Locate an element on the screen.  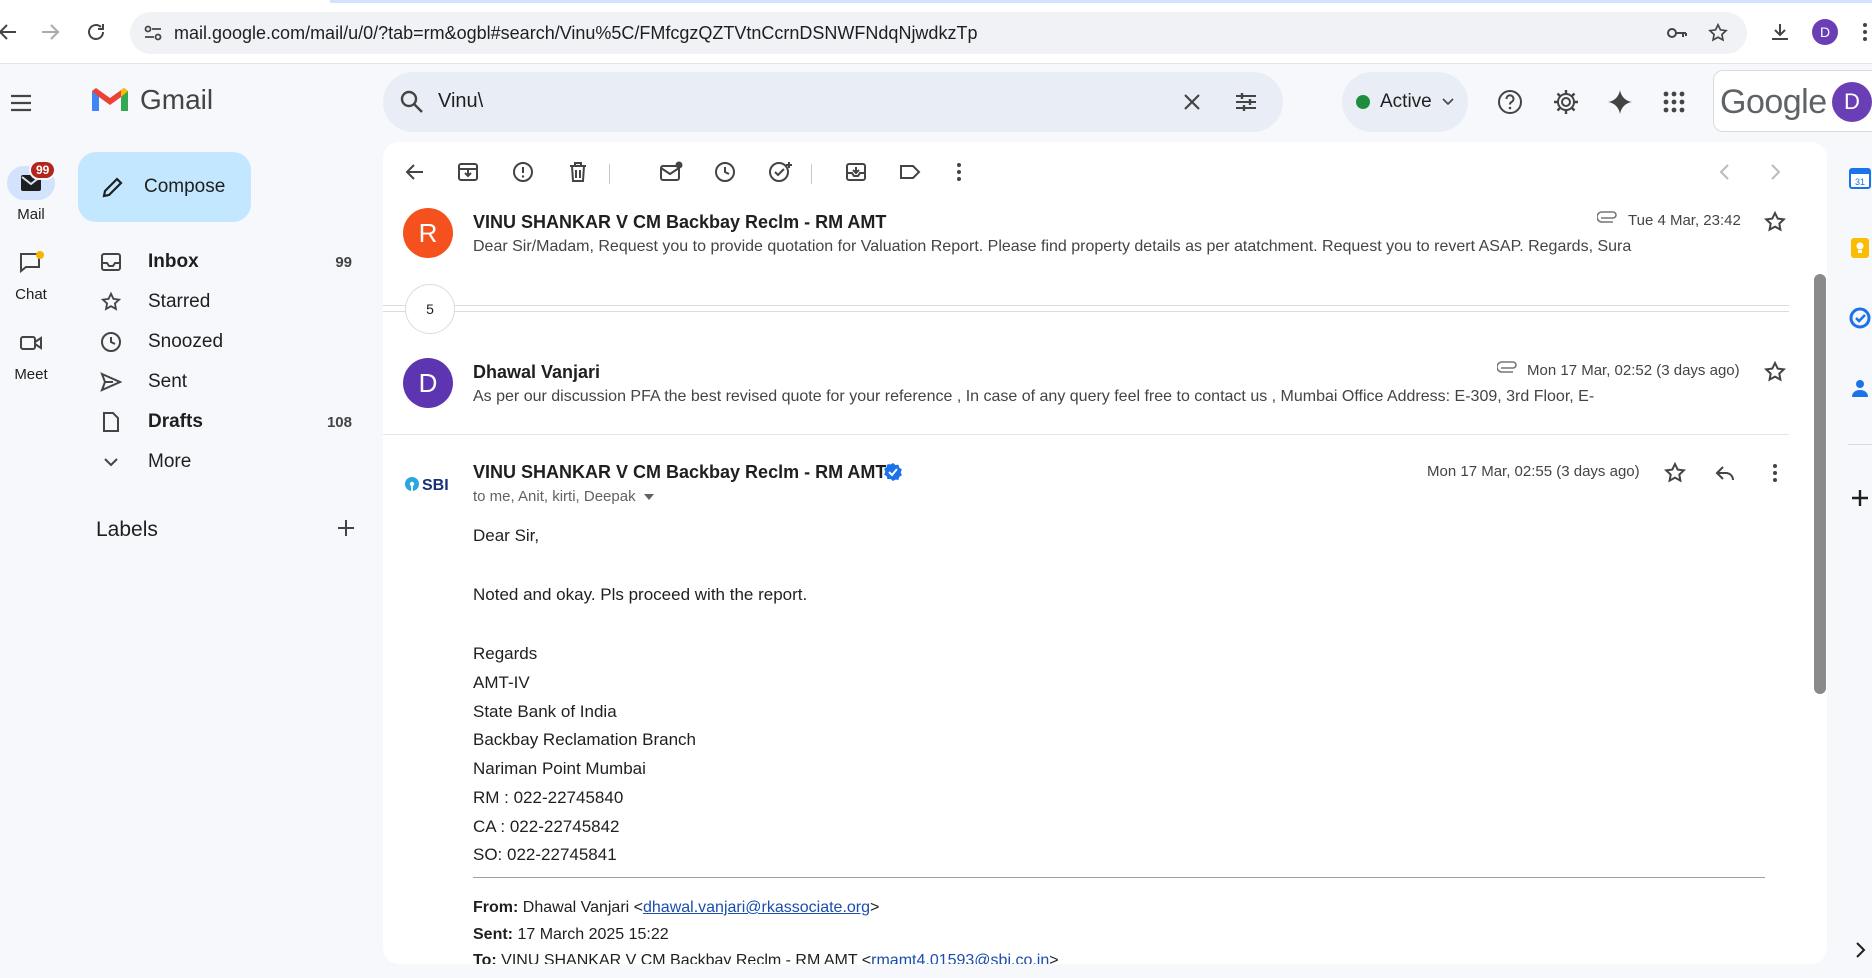
settings-gear-icon is located at coordinates (1566, 102).